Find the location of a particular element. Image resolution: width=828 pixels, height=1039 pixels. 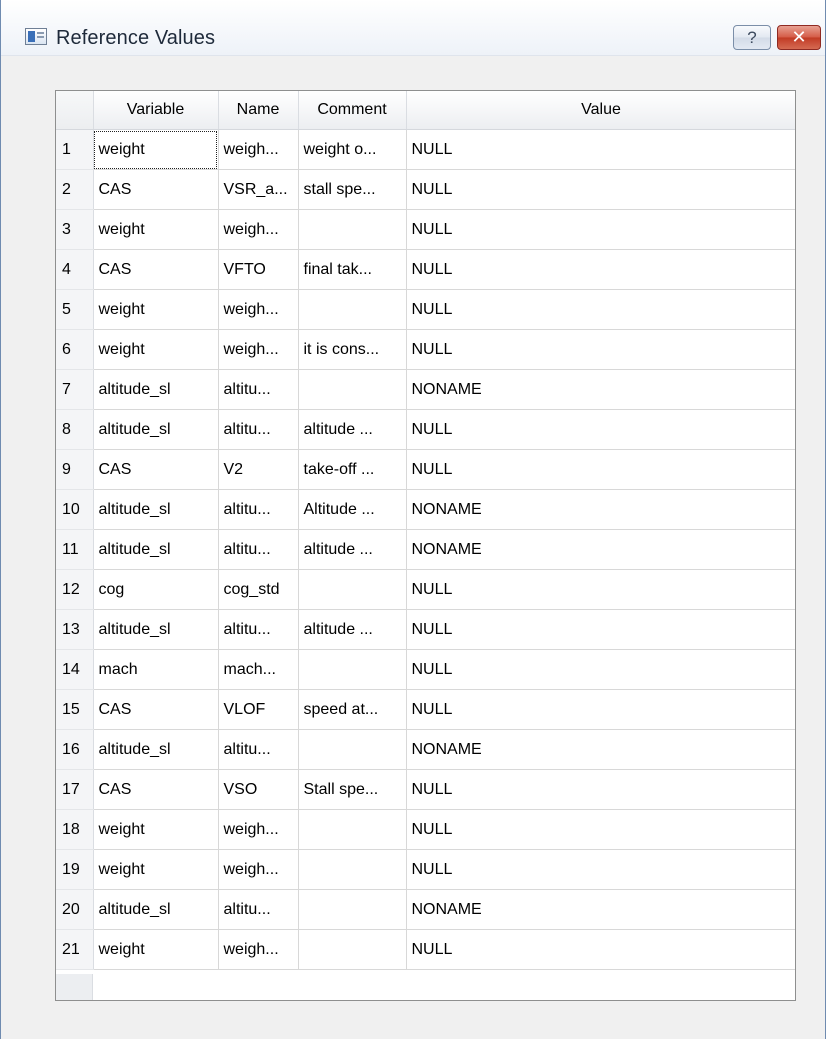

close-button: ✕ is located at coordinates (799, 37).